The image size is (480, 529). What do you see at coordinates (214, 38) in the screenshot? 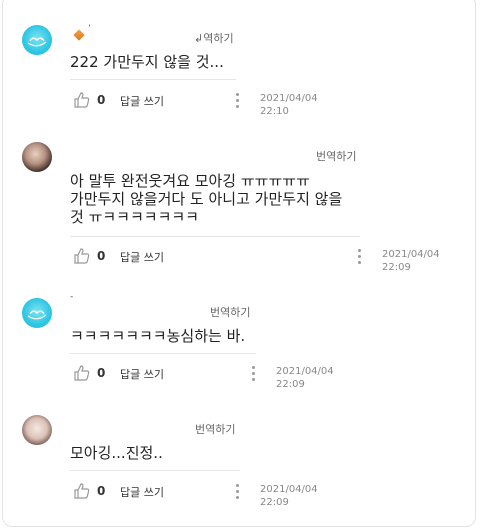
I see `translate-button: ↲역하기` at bounding box center [214, 38].